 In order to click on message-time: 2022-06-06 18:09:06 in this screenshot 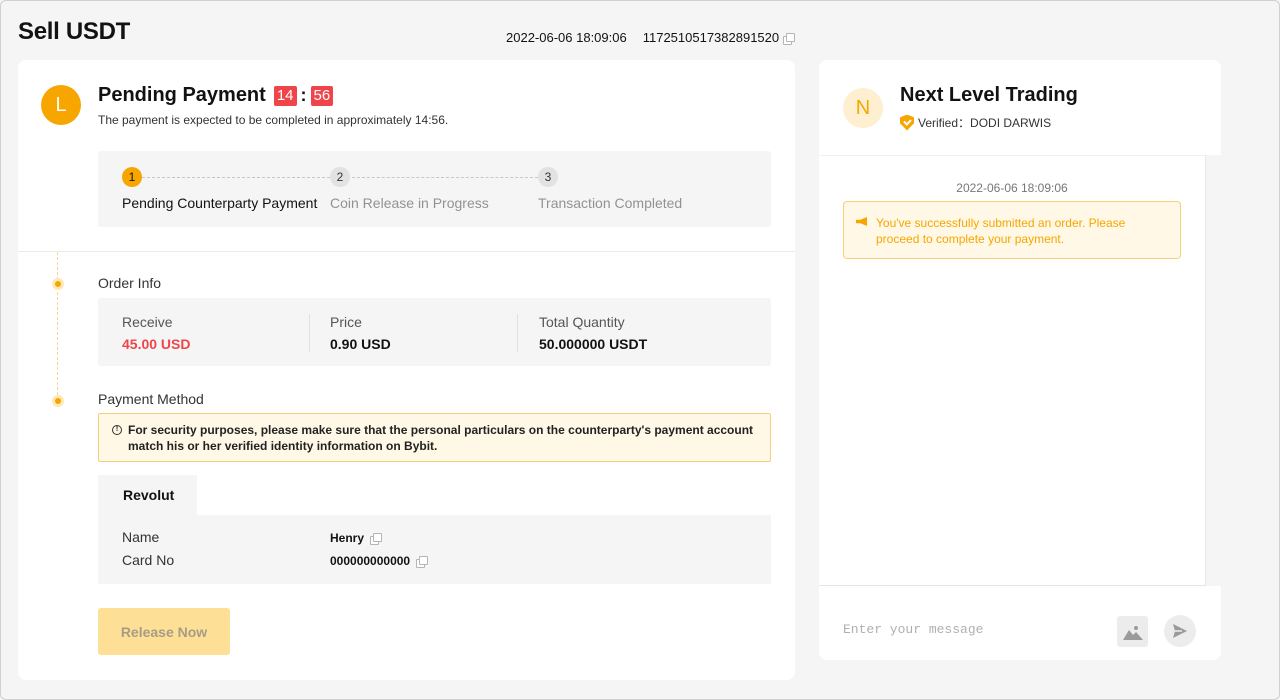, I will do `click(1012, 188)`.